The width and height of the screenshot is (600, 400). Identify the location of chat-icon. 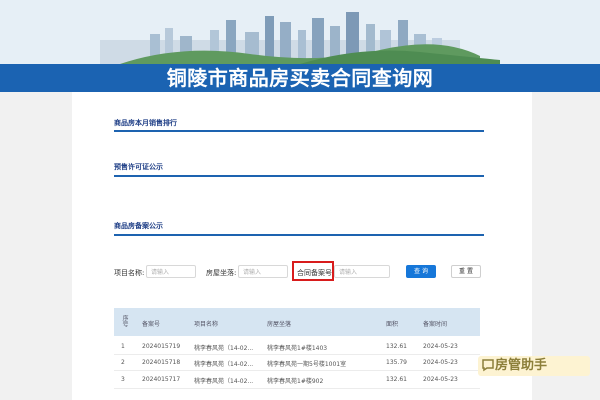
(488, 365).